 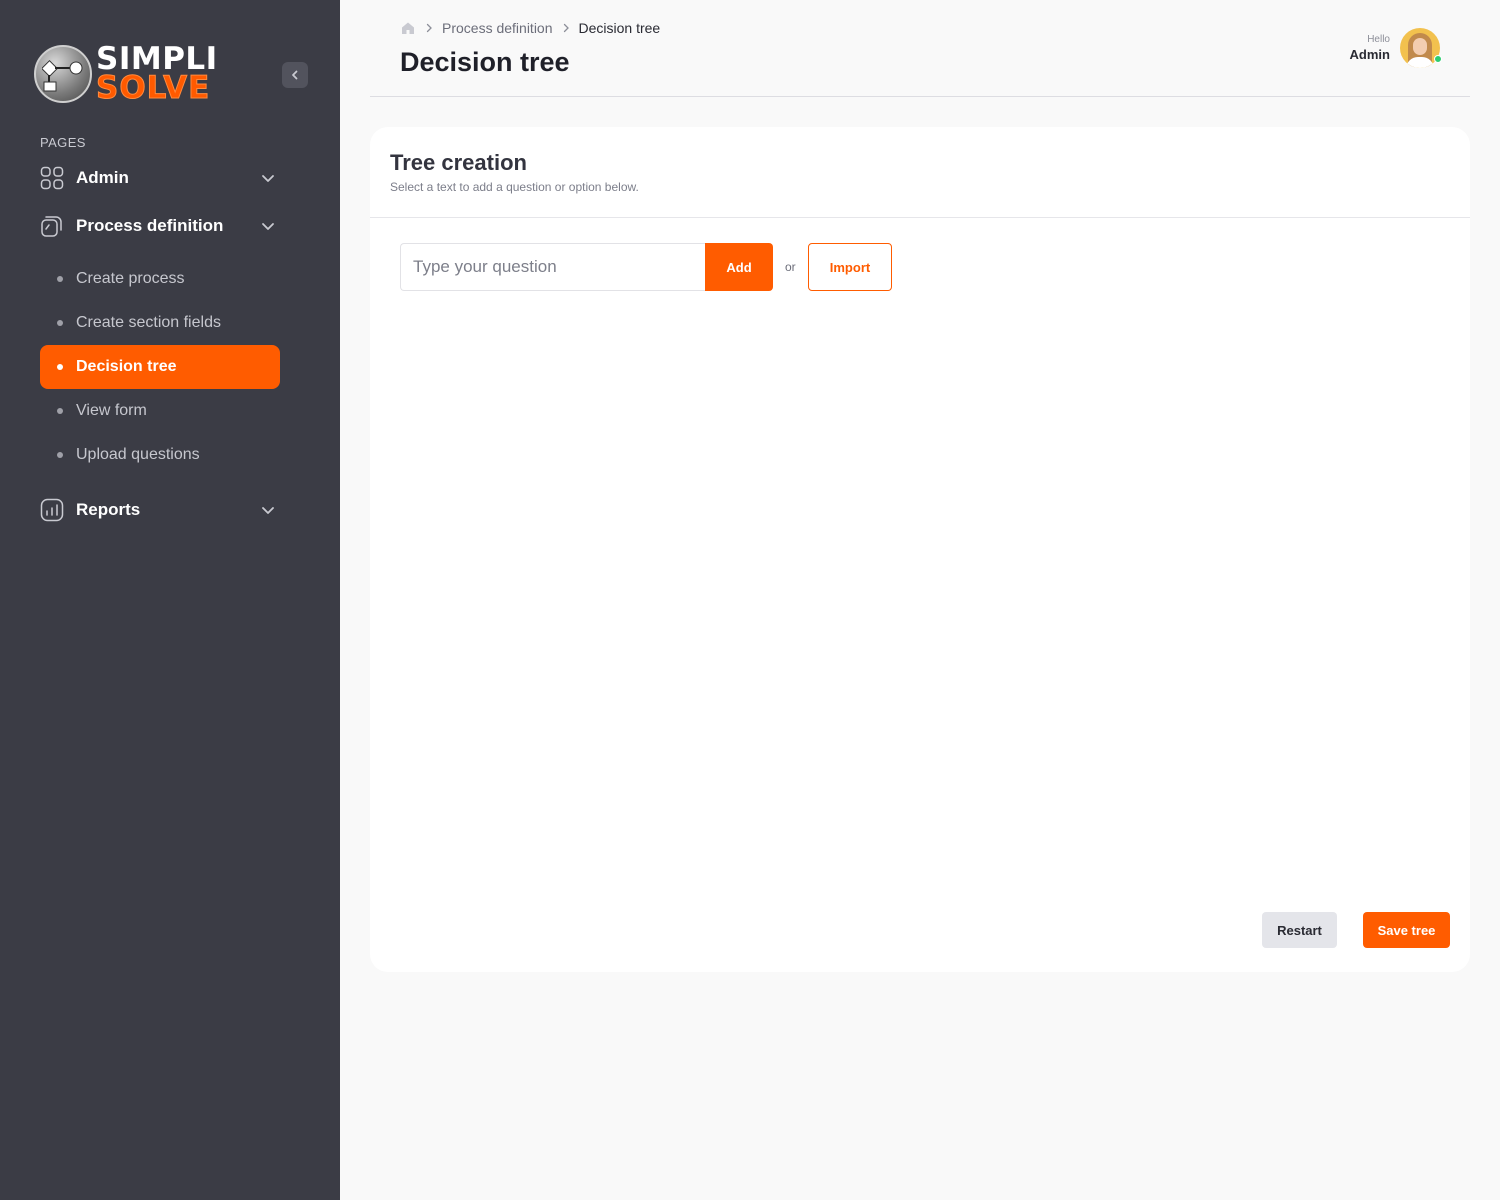 I want to click on sidebar-item-create-process: Create process, so click(x=160, y=279).